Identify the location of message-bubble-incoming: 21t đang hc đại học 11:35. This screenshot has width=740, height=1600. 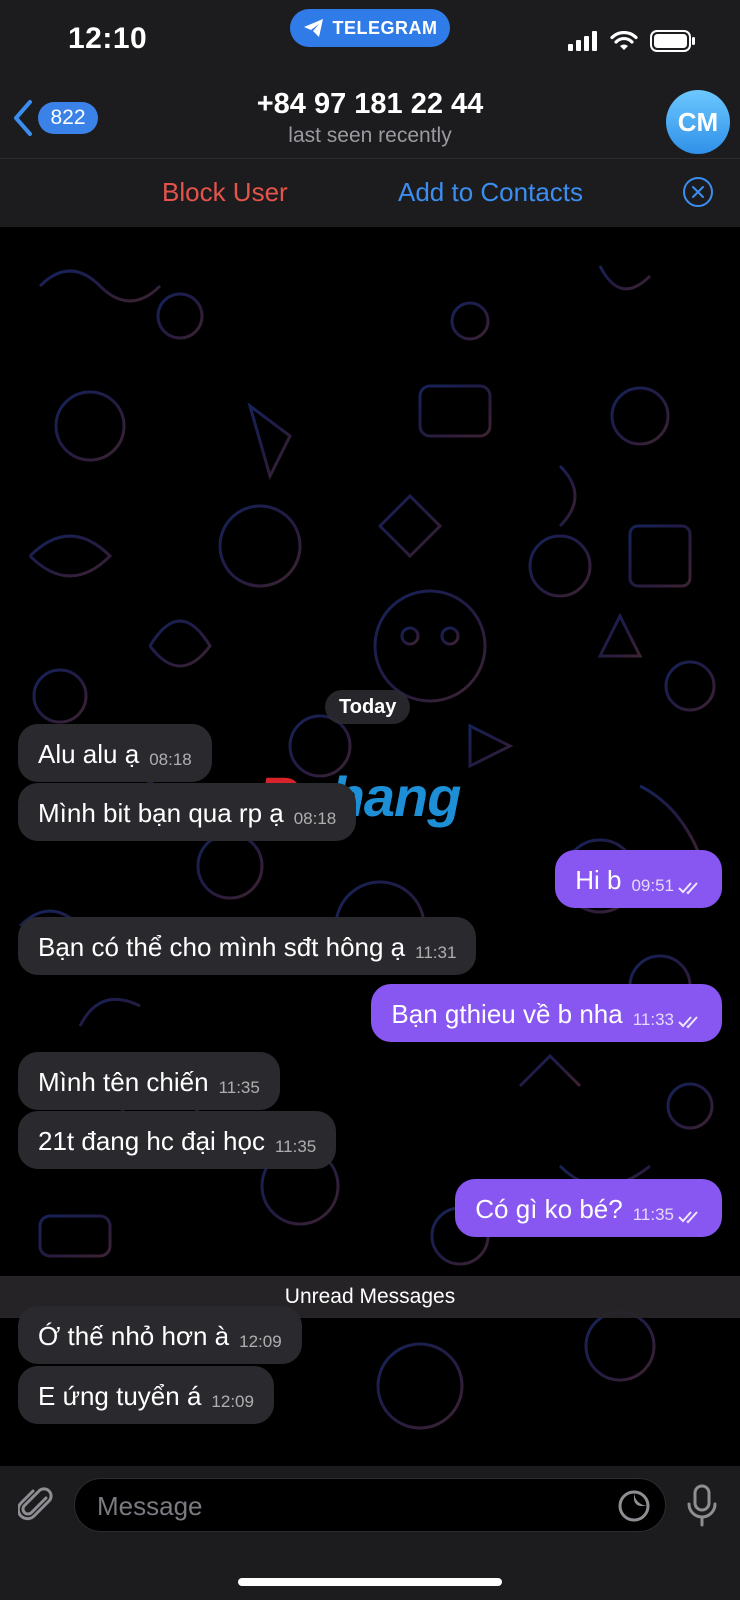
(177, 1140).